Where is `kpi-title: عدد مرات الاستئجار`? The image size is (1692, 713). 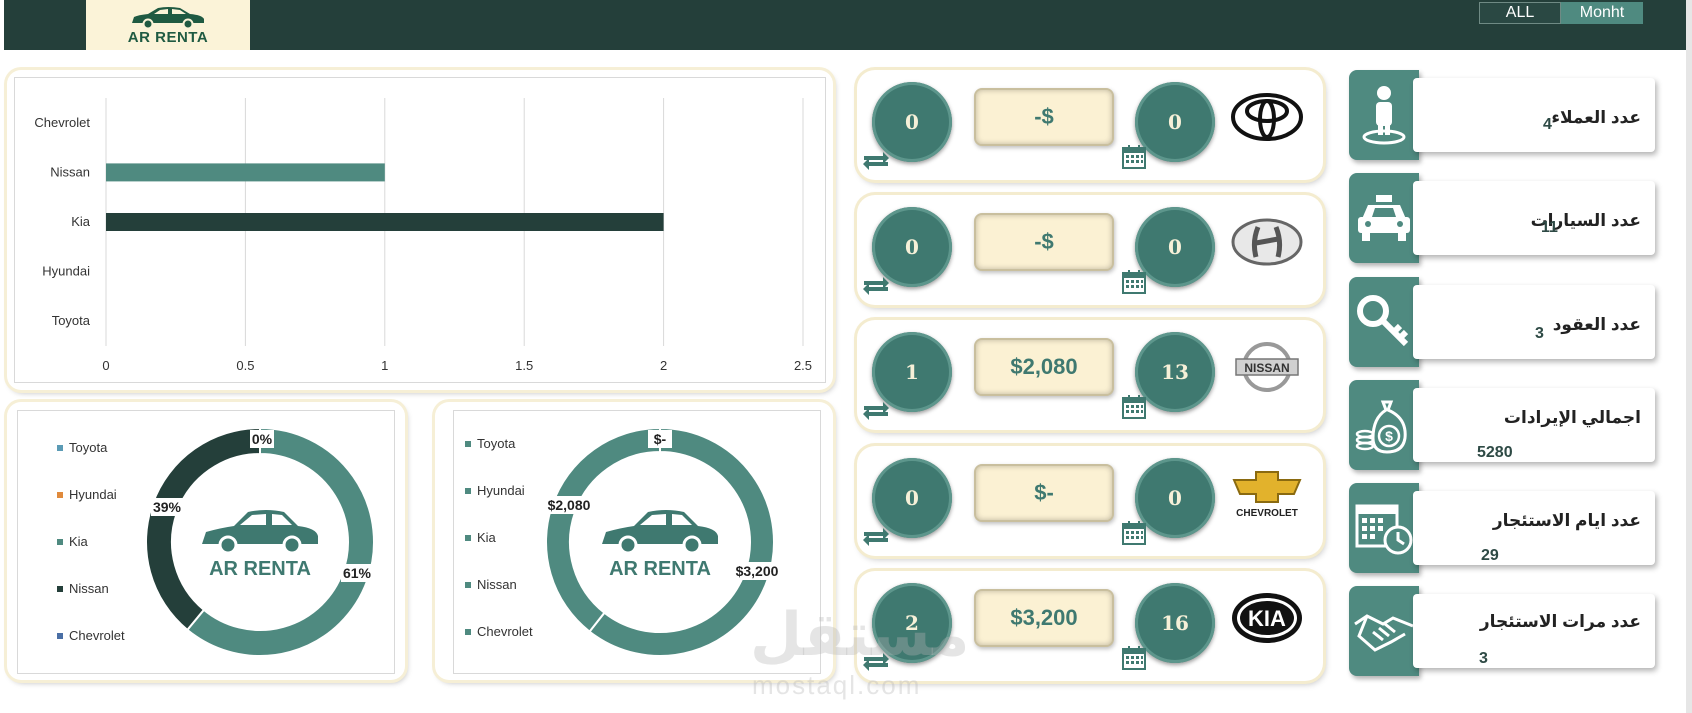 kpi-title: عدد مرات الاستئجار is located at coordinates (1560, 621).